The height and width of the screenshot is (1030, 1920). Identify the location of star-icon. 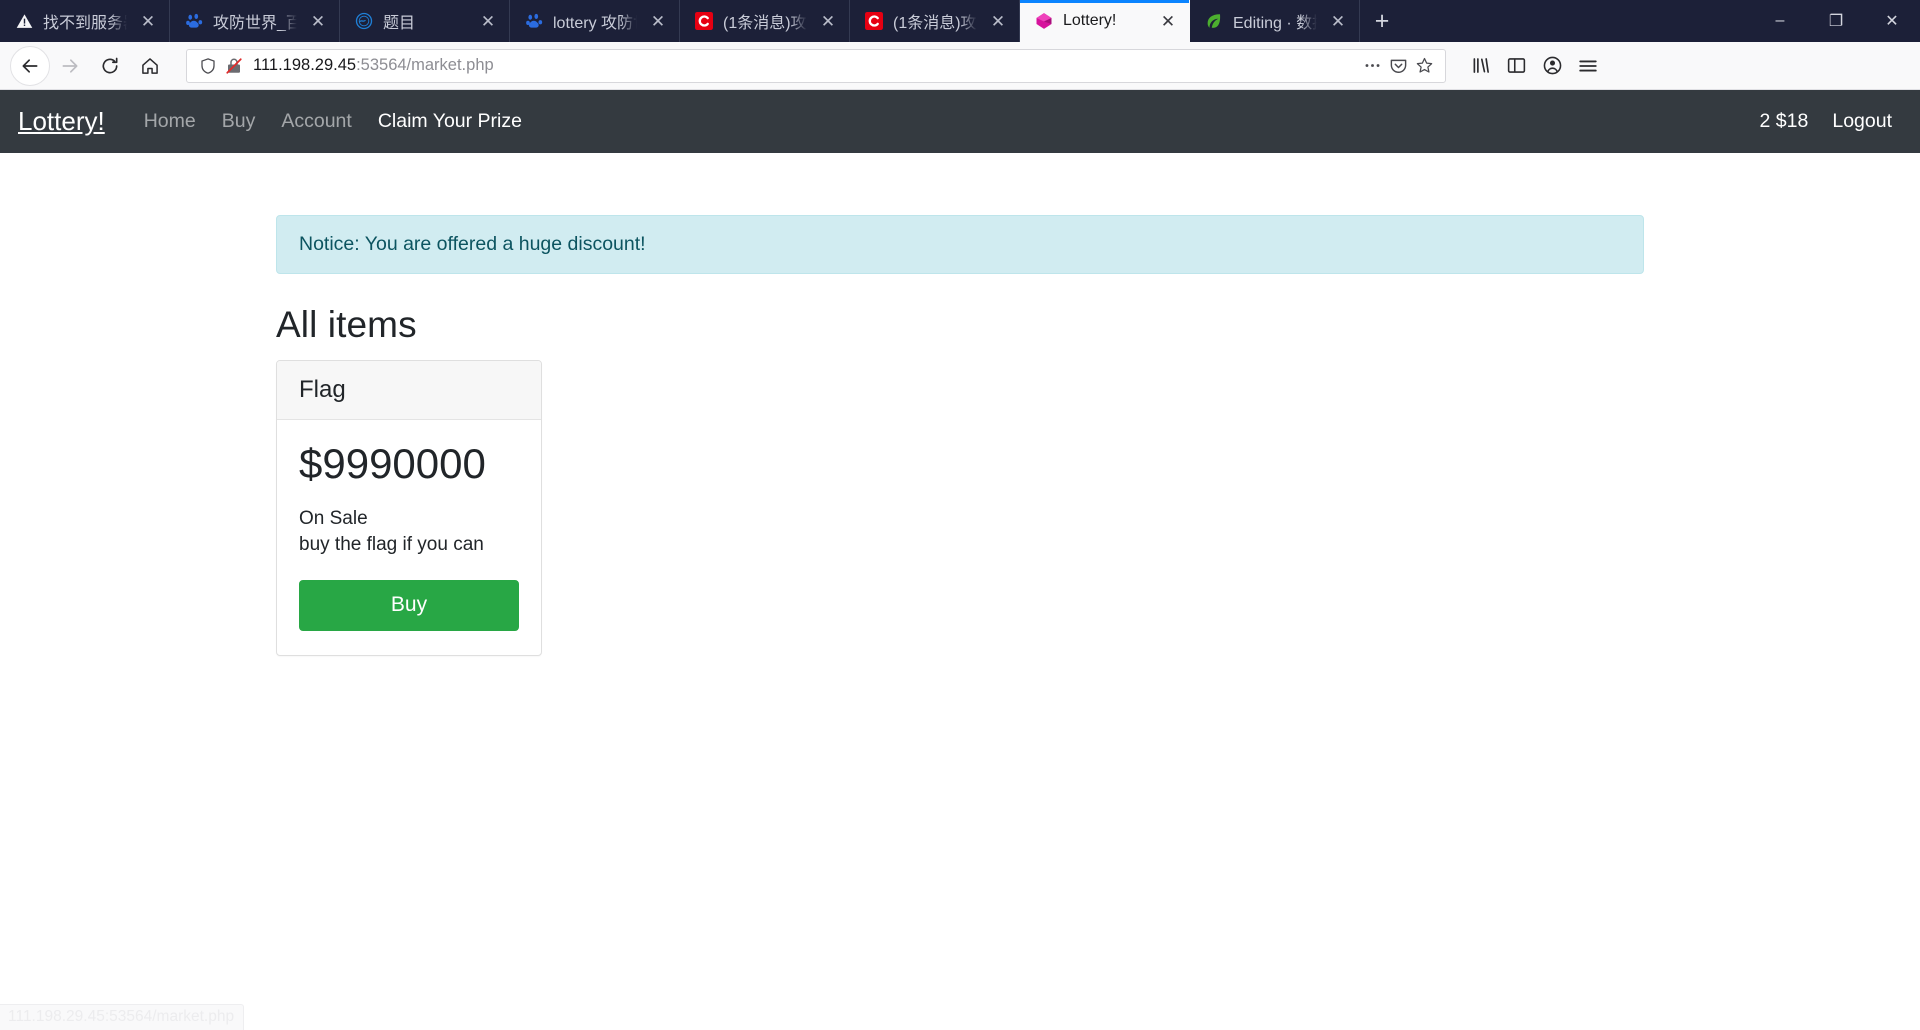
(1424, 66).